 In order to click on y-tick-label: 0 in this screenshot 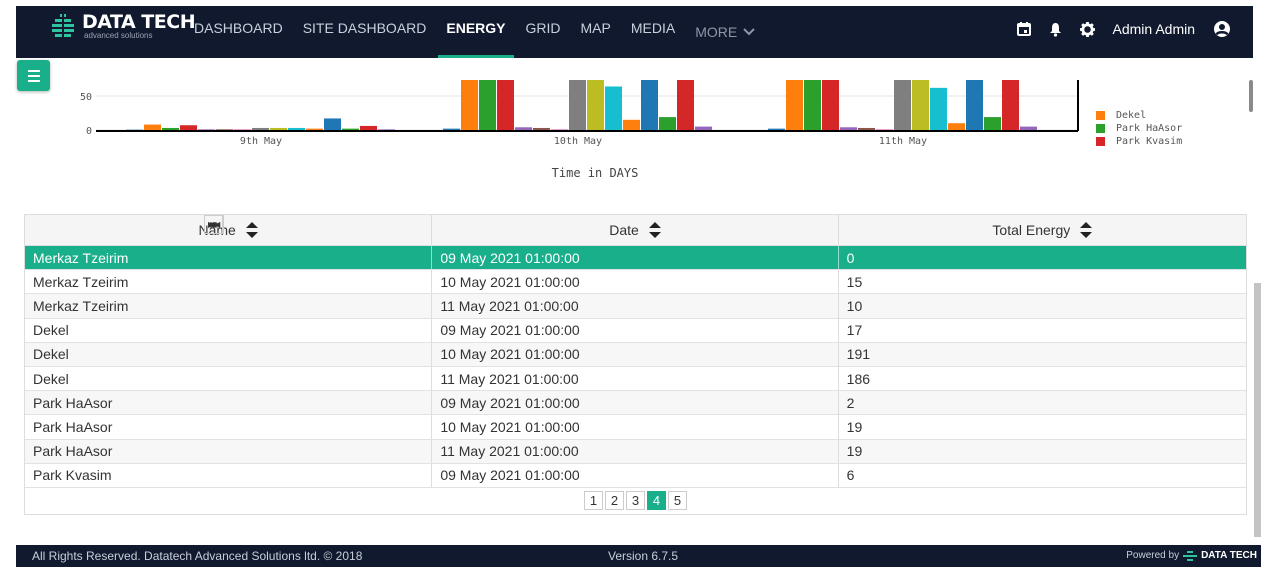, I will do `click(89, 131)`.